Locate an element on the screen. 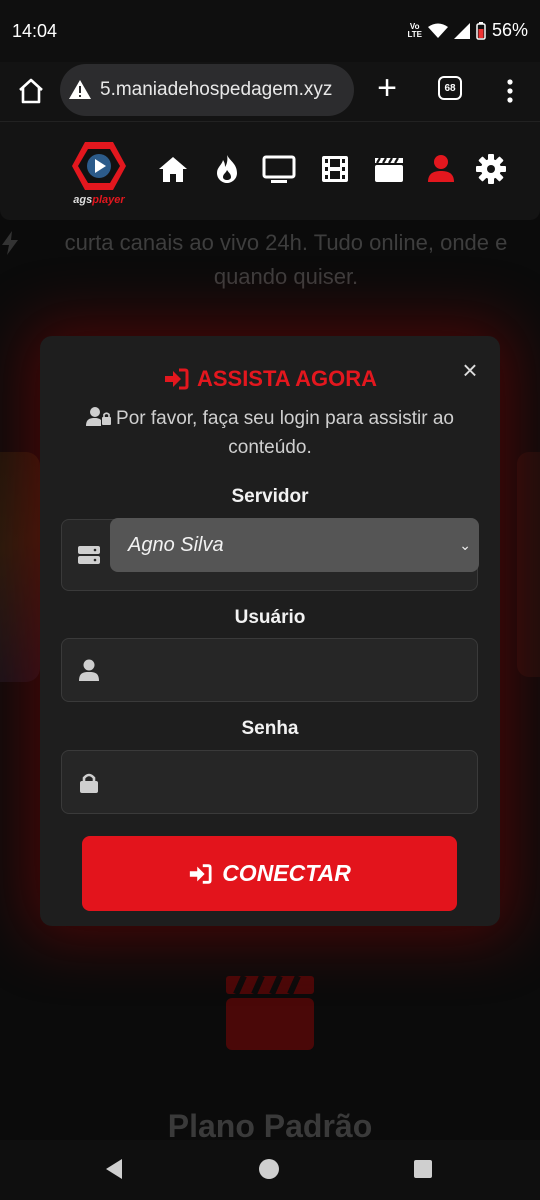 The height and width of the screenshot is (1200, 540). address-bar: 5.maniadehospedagem.xyz is located at coordinates (207, 90).